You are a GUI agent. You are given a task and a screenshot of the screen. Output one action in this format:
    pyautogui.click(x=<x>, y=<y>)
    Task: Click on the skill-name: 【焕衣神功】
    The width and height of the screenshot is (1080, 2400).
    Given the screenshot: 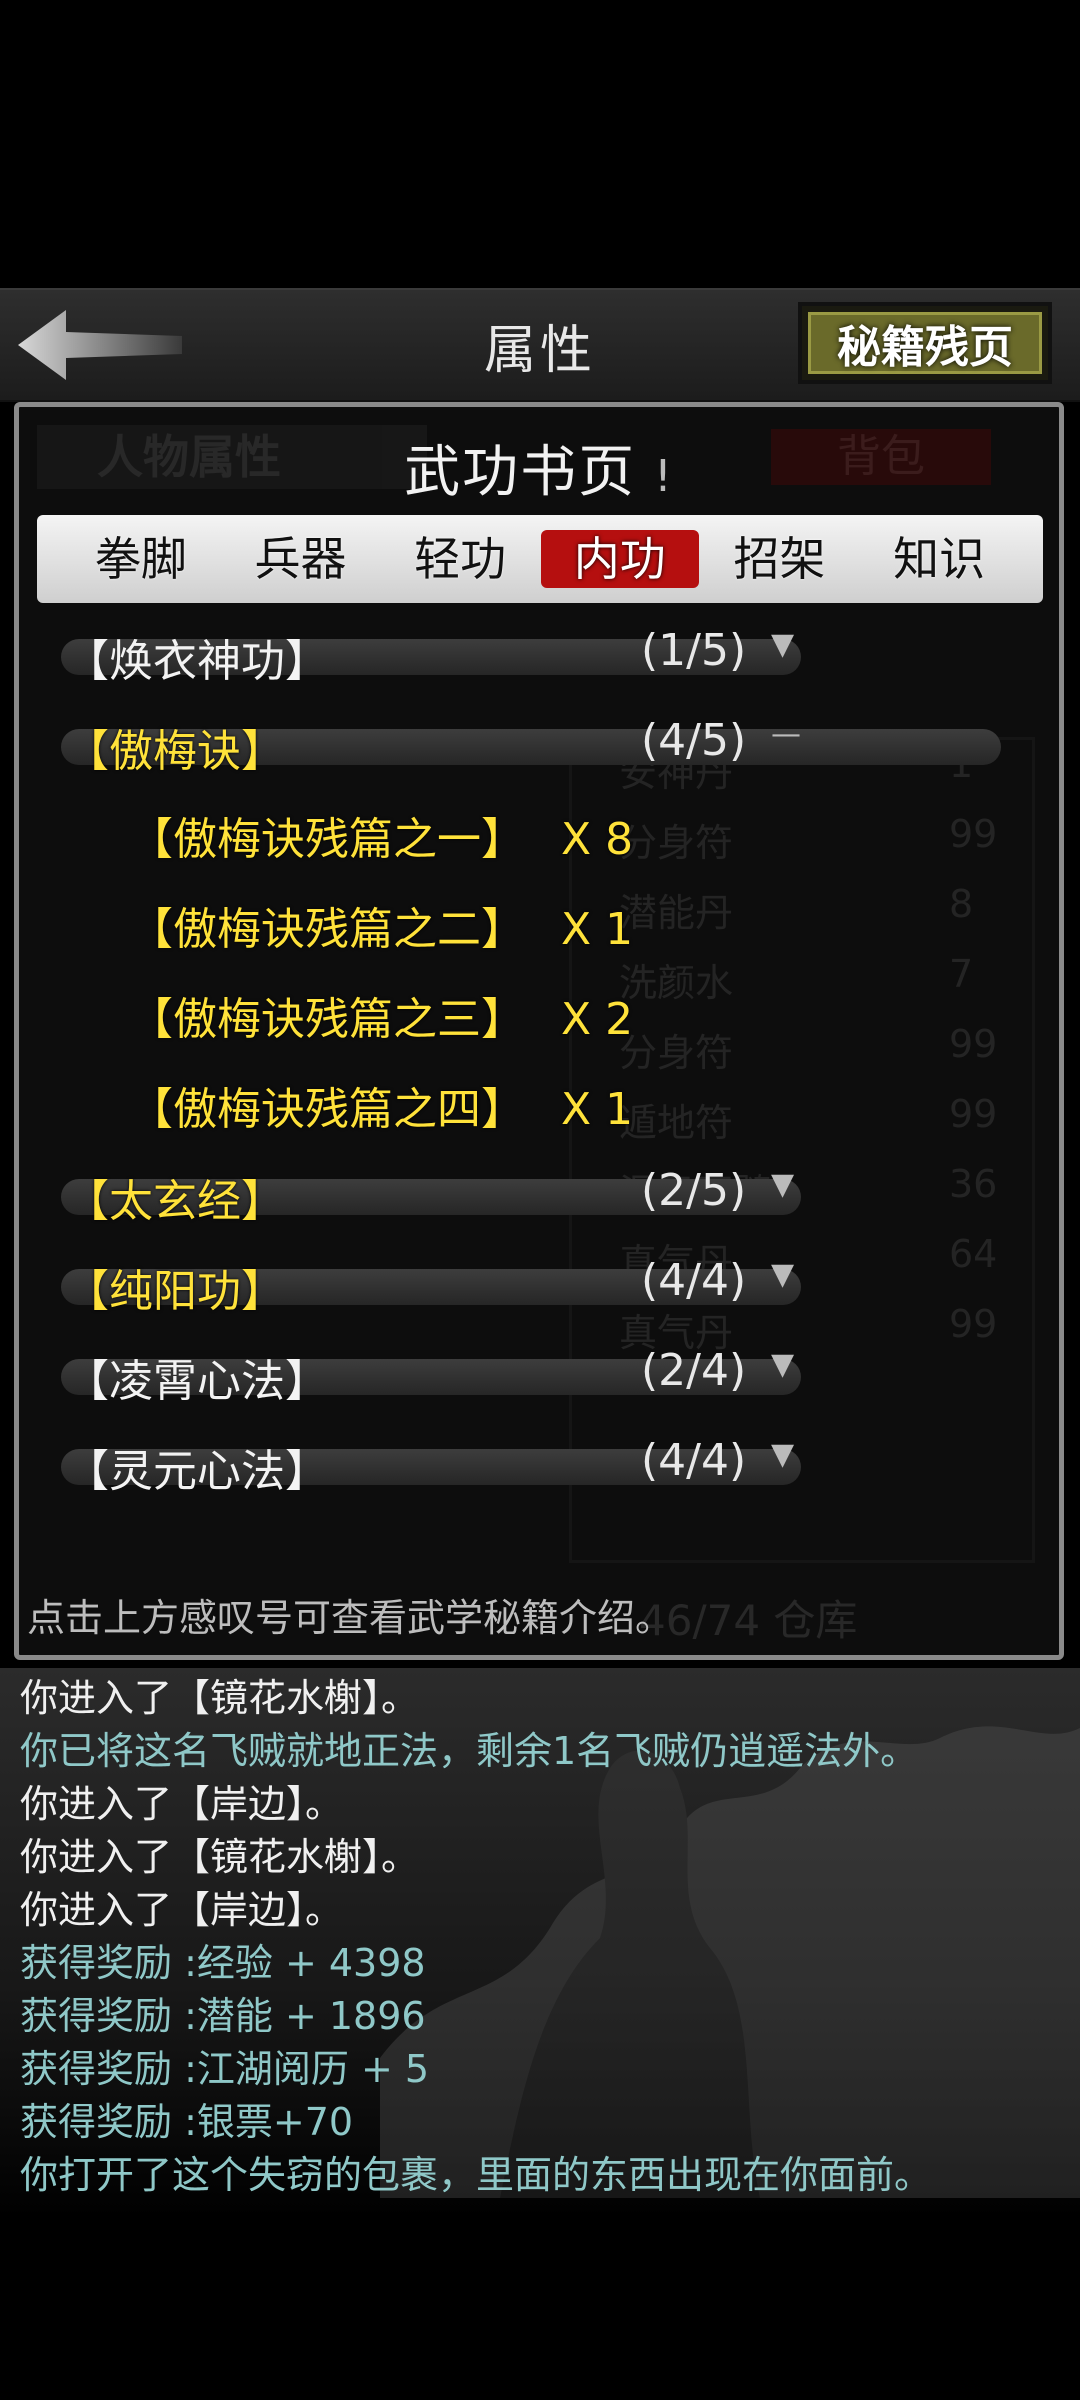 What is the action you would take?
    pyautogui.click(x=197, y=661)
    